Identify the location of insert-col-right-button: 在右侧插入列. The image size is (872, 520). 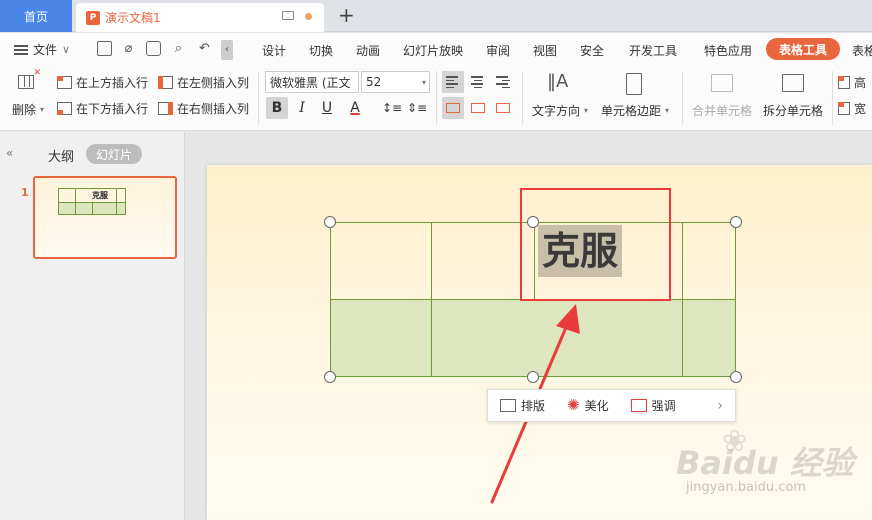
(203, 108).